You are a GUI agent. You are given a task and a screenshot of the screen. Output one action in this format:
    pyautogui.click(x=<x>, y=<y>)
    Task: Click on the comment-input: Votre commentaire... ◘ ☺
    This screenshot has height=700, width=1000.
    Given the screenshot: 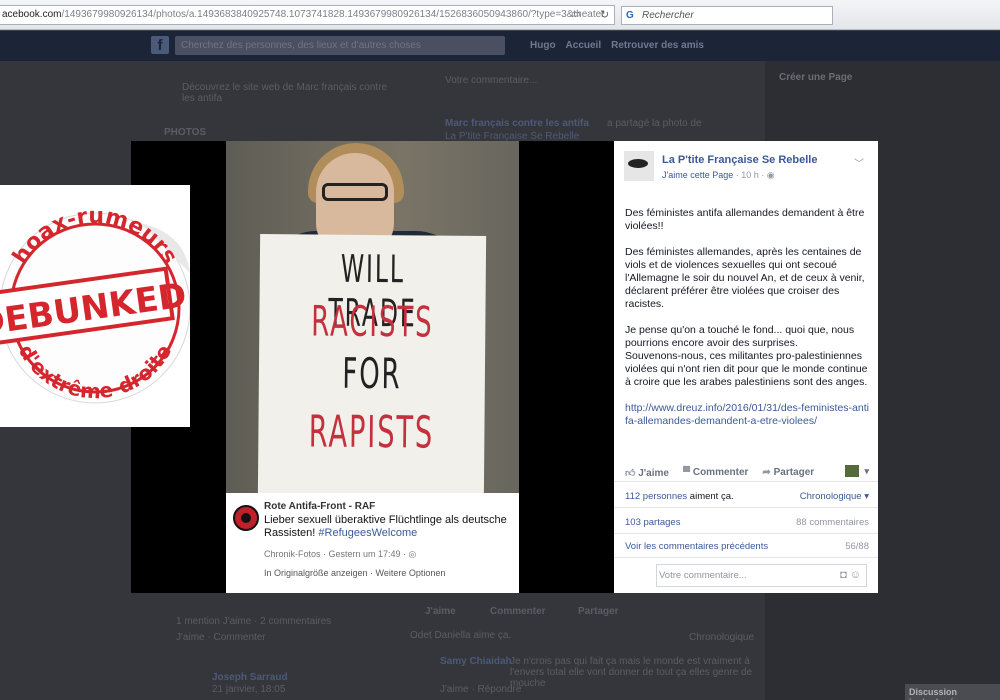 What is the action you would take?
    pyautogui.click(x=761, y=575)
    